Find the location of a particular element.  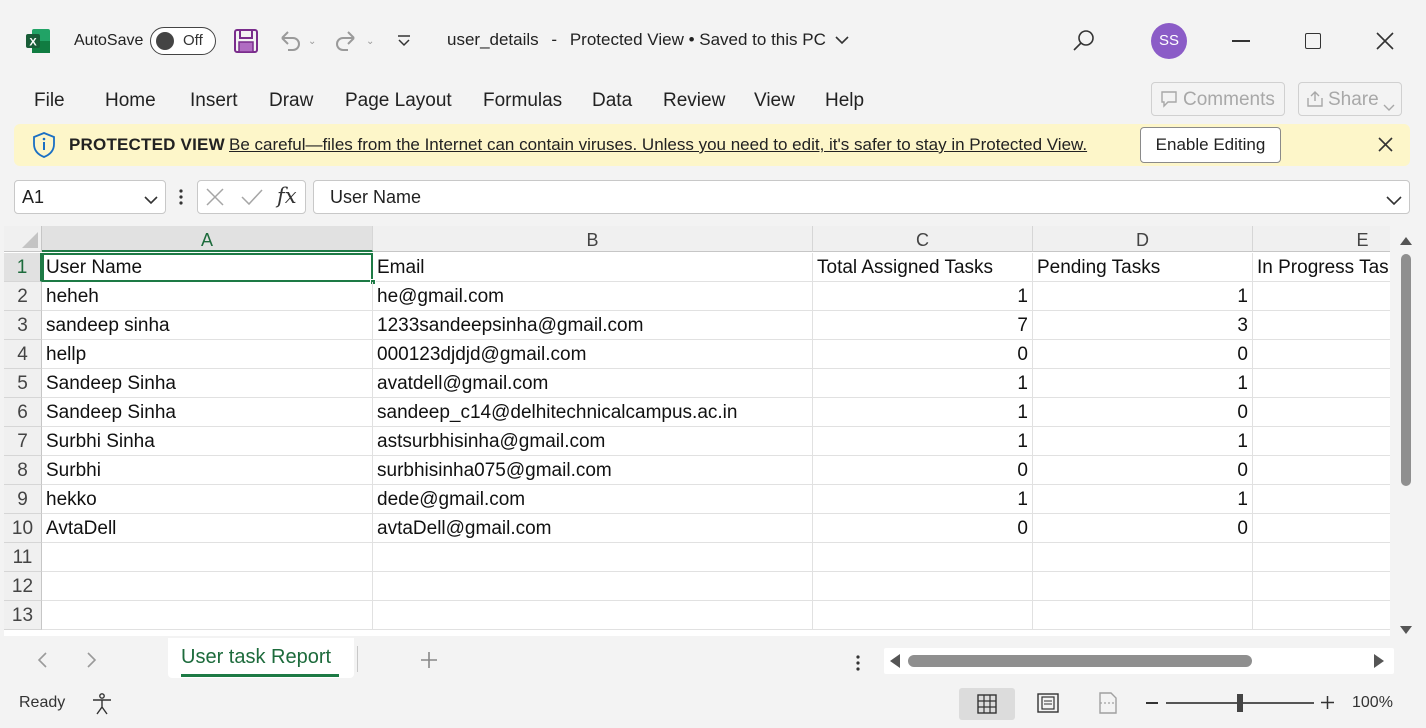

redo-icon is located at coordinates (347, 41).